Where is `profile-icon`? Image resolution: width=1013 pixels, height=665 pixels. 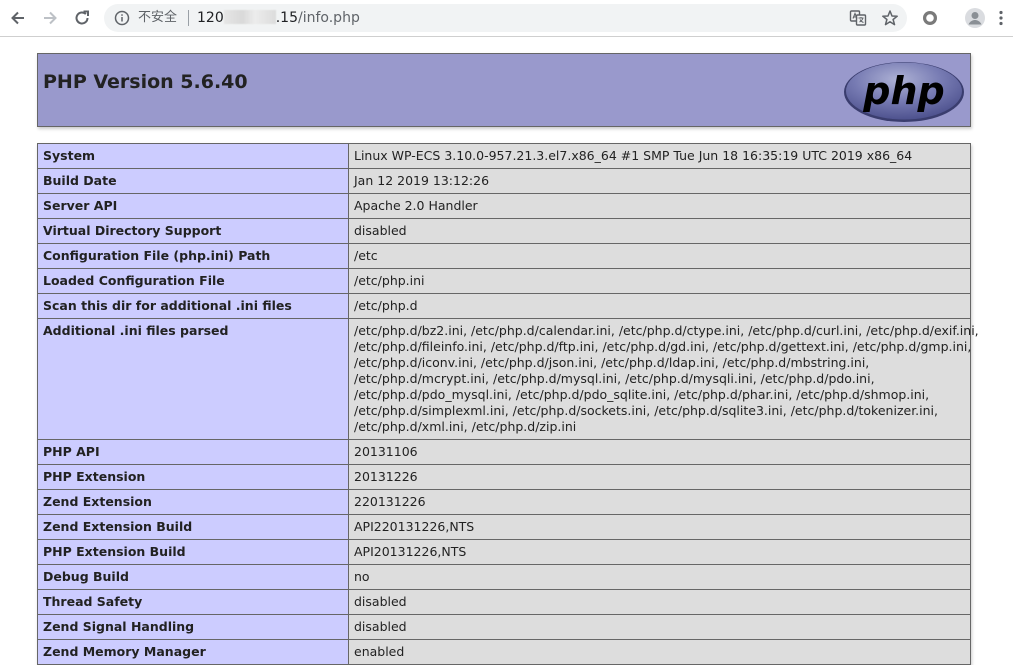
profile-icon is located at coordinates (975, 18).